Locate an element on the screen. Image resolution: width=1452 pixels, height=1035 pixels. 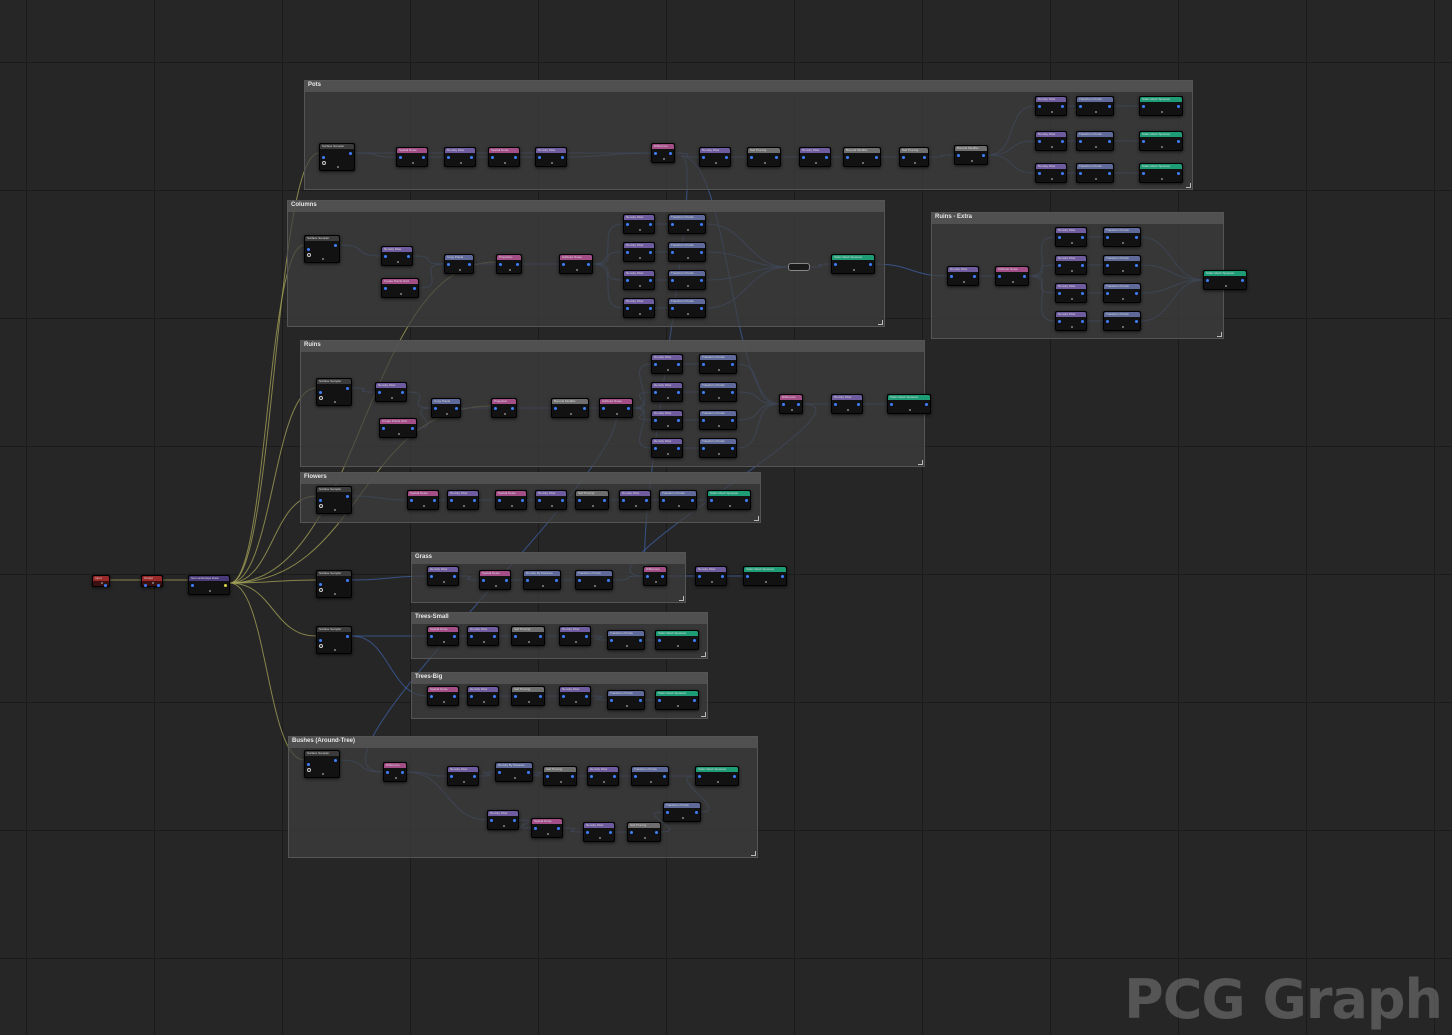
node-bounds-modifier: Bounds Modifier is located at coordinates (570, 408).